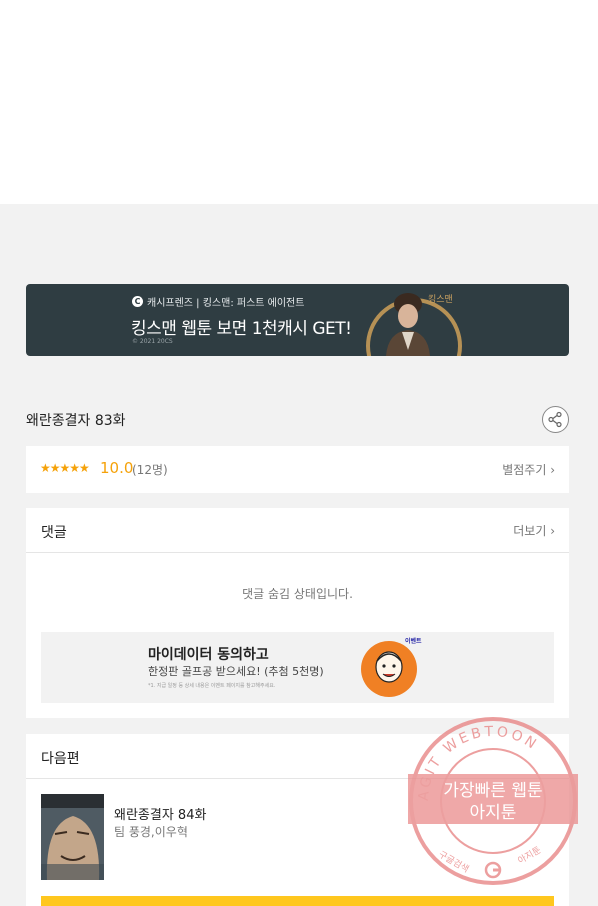 The width and height of the screenshot is (598, 906). What do you see at coordinates (152, 341) in the screenshot?
I see `banner-copyright: © 2021 20CS` at bounding box center [152, 341].